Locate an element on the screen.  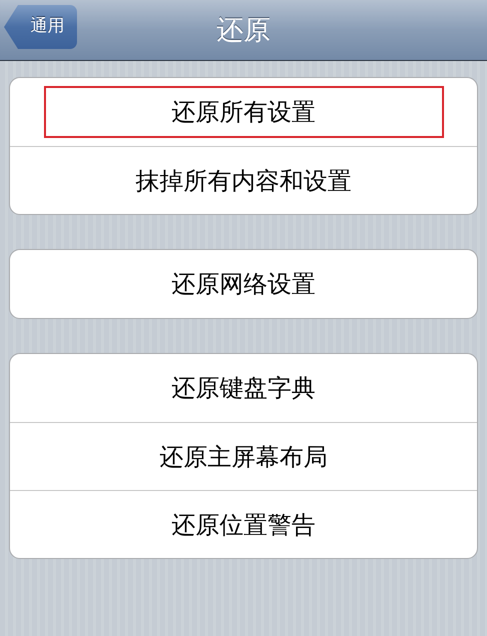
reset-option: 还原主屏幕布局 is located at coordinates (244, 456).